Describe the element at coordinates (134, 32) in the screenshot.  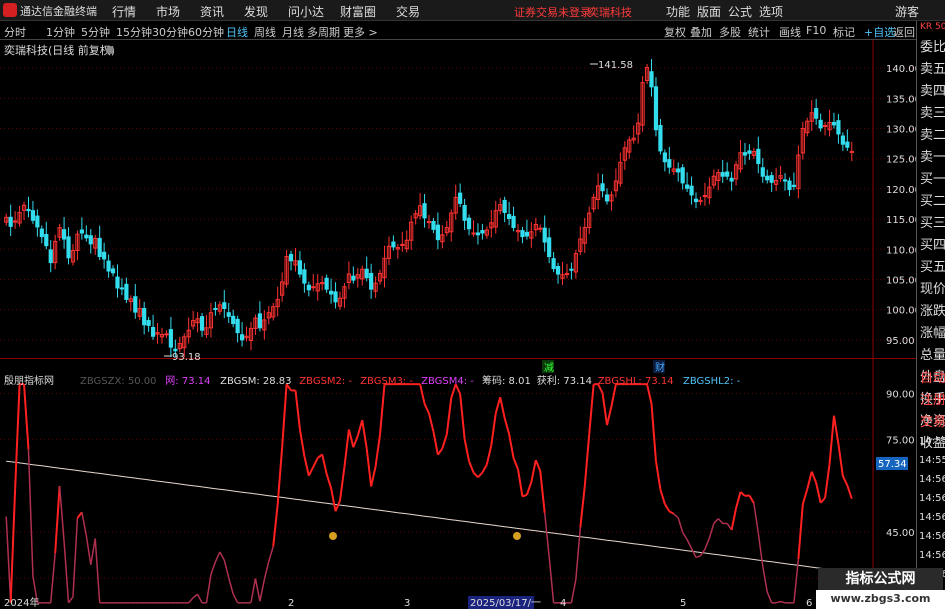
I see `period-tab: 15分钟` at that location.